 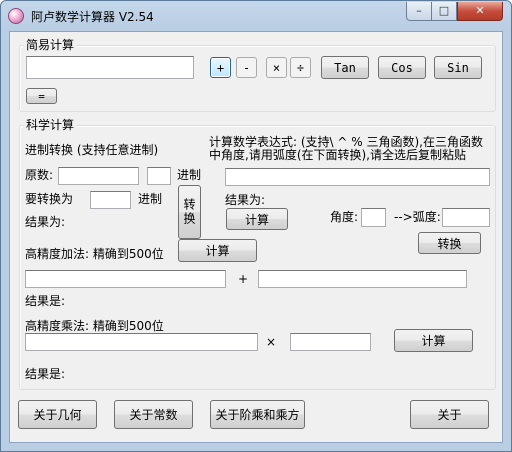 I want to click on about-geometry-button: 关于几何, so click(x=57, y=414).